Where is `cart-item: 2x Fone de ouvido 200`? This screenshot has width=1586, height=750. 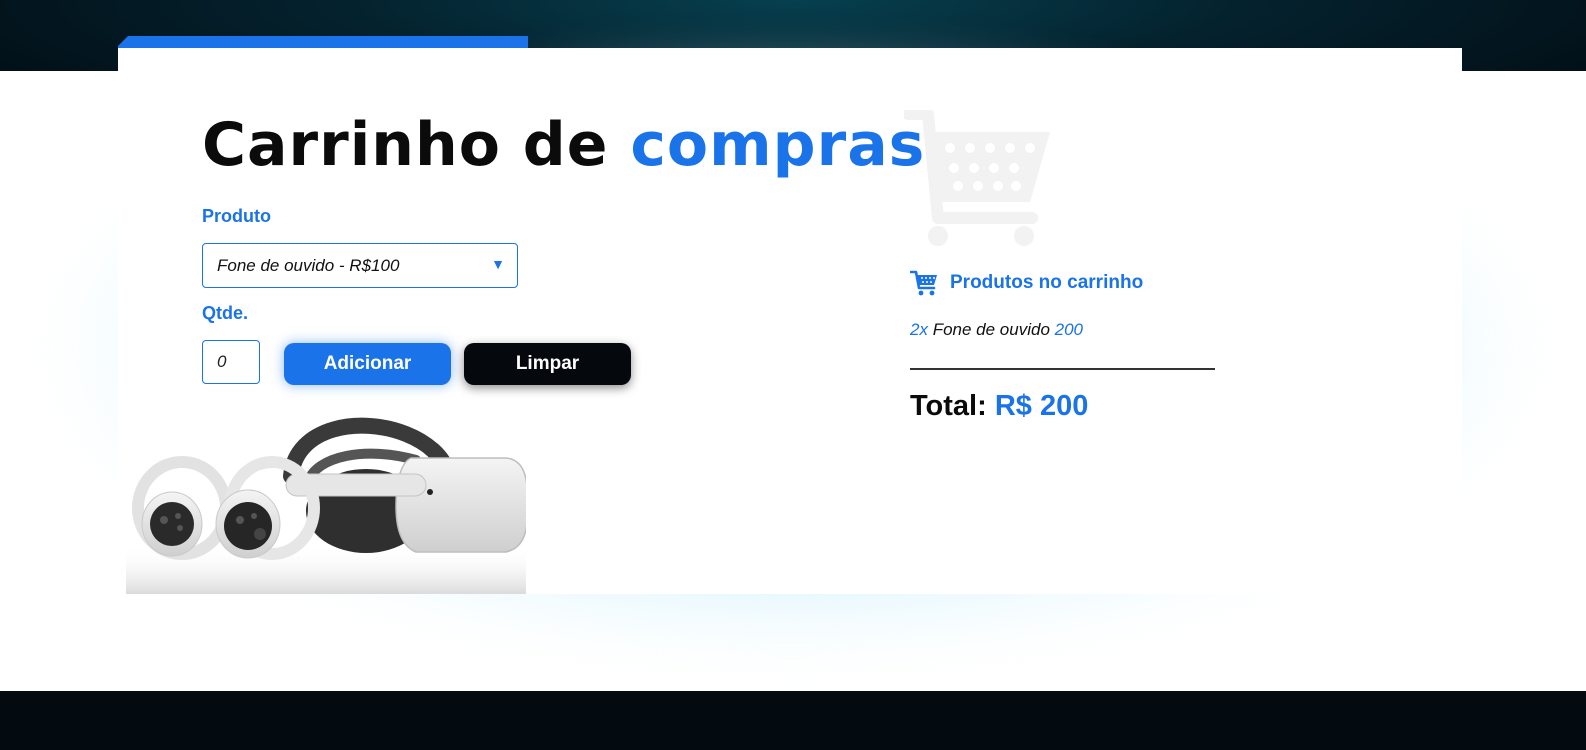 cart-item: 2x Fone de ouvido 200 is located at coordinates (996, 330).